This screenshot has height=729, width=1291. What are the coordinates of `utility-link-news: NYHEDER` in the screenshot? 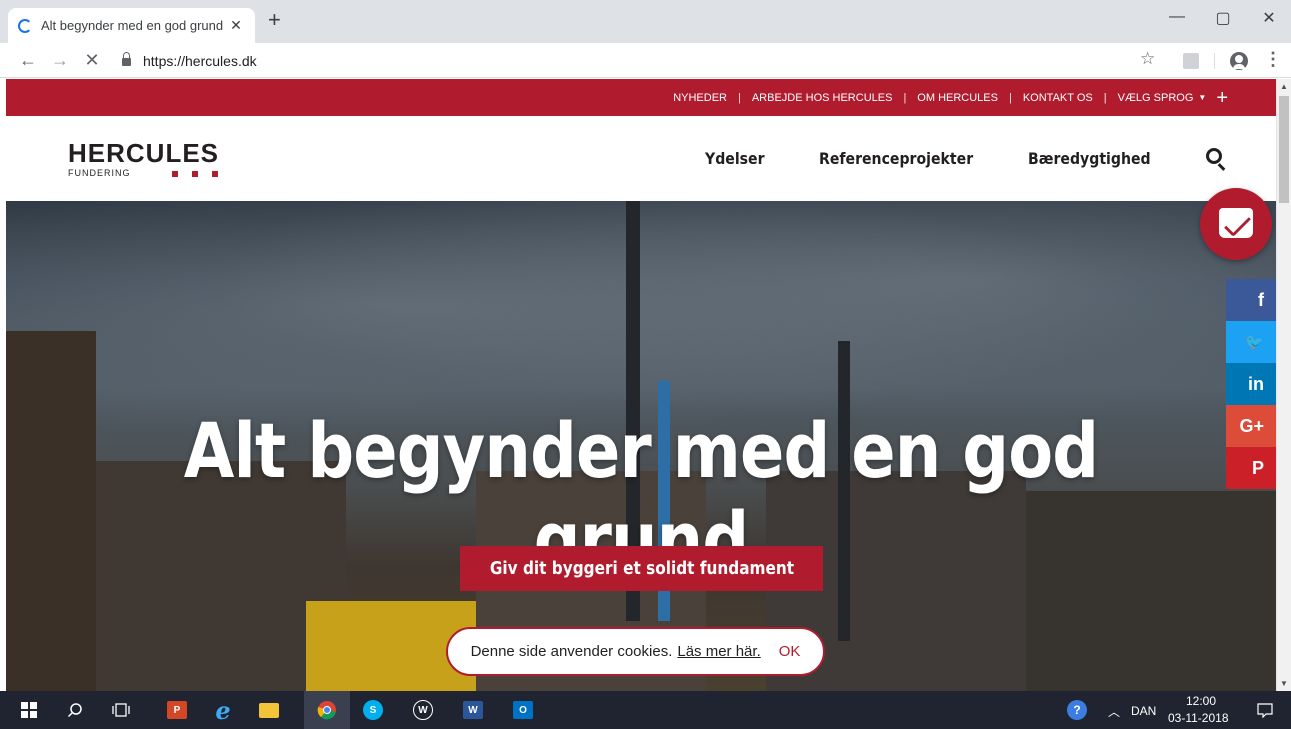 It's located at (700, 98).